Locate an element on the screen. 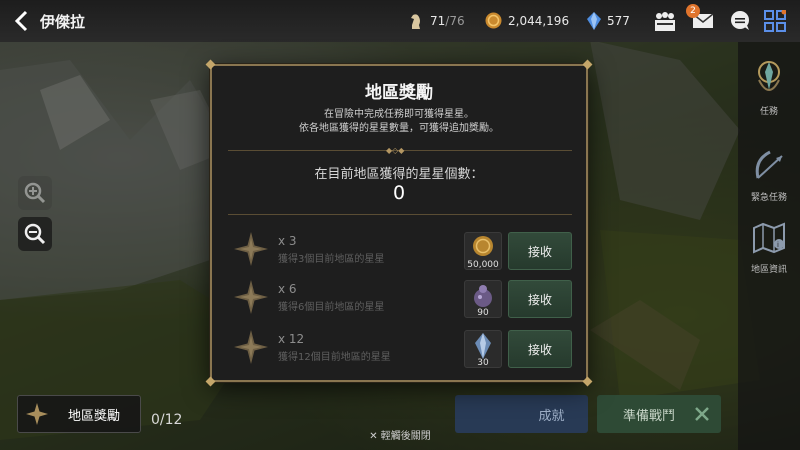  reward-item: 30 is located at coordinates (483, 349).